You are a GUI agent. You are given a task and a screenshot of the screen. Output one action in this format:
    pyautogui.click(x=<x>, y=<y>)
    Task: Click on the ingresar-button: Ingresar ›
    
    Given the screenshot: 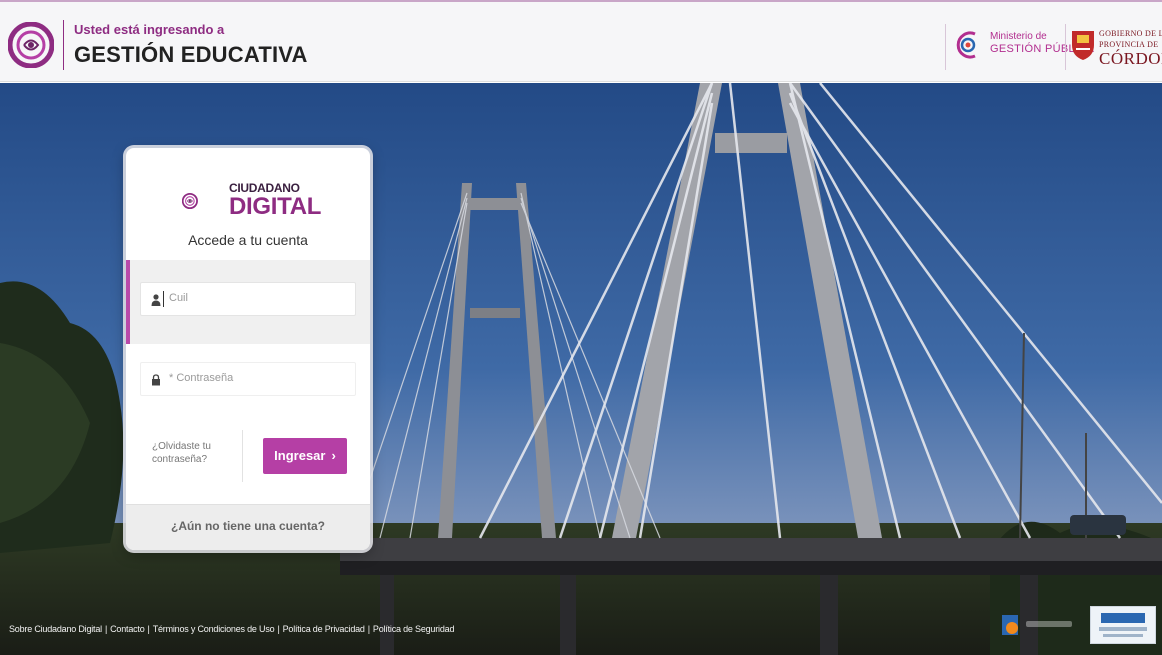 What is the action you would take?
    pyautogui.click(x=305, y=456)
    